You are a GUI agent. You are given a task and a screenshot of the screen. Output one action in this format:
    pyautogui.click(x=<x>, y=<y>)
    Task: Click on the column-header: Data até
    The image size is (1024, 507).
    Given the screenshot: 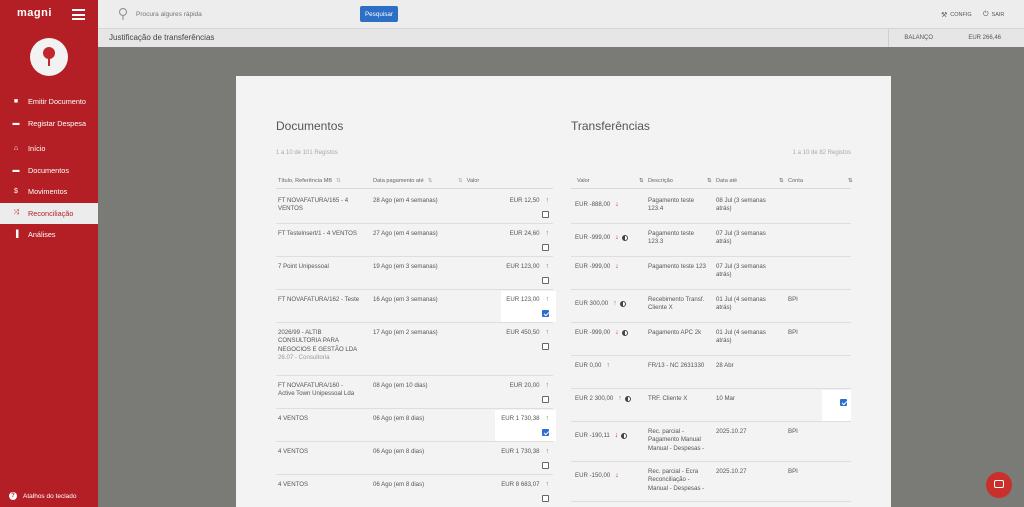 What is the action you would take?
    pyautogui.click(x=726, y=181)
    